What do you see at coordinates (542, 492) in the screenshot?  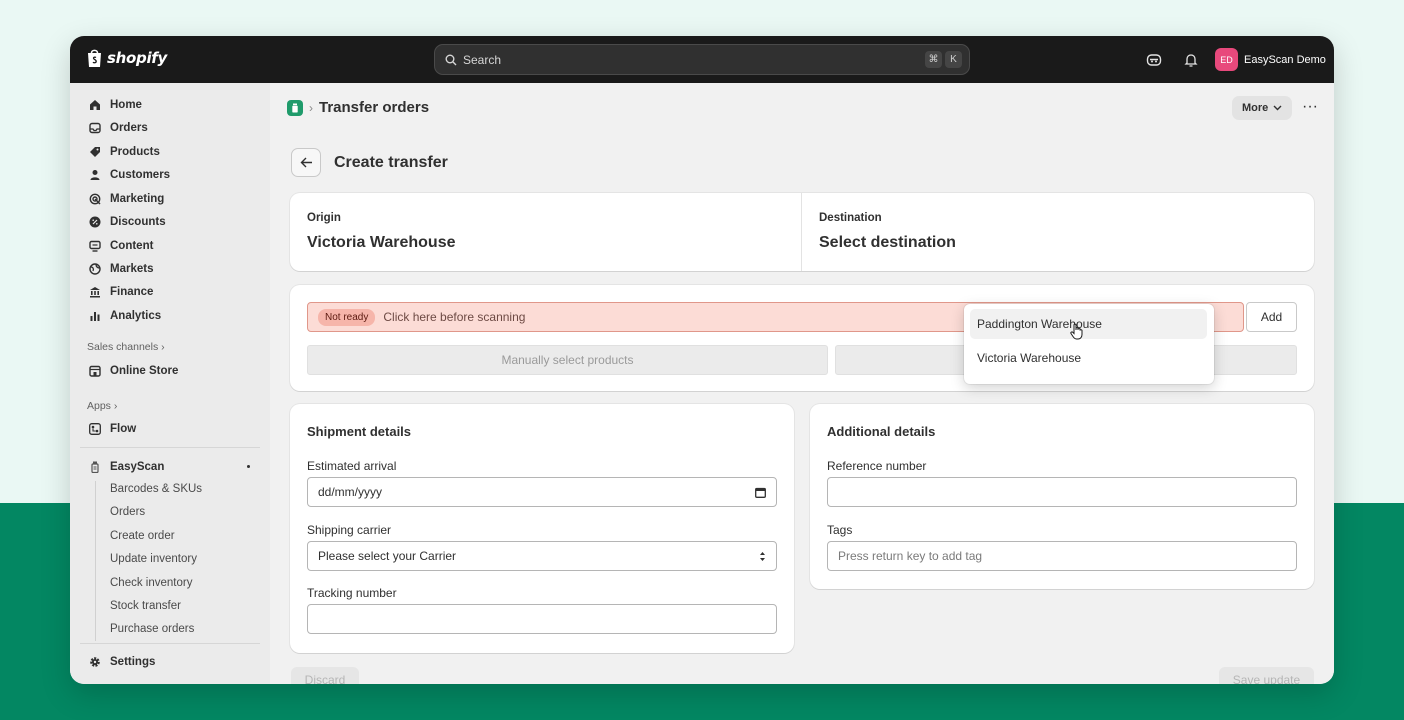 I see `arrival-date-input: dd/mm/yyyy` at bounding box center [542, 492].